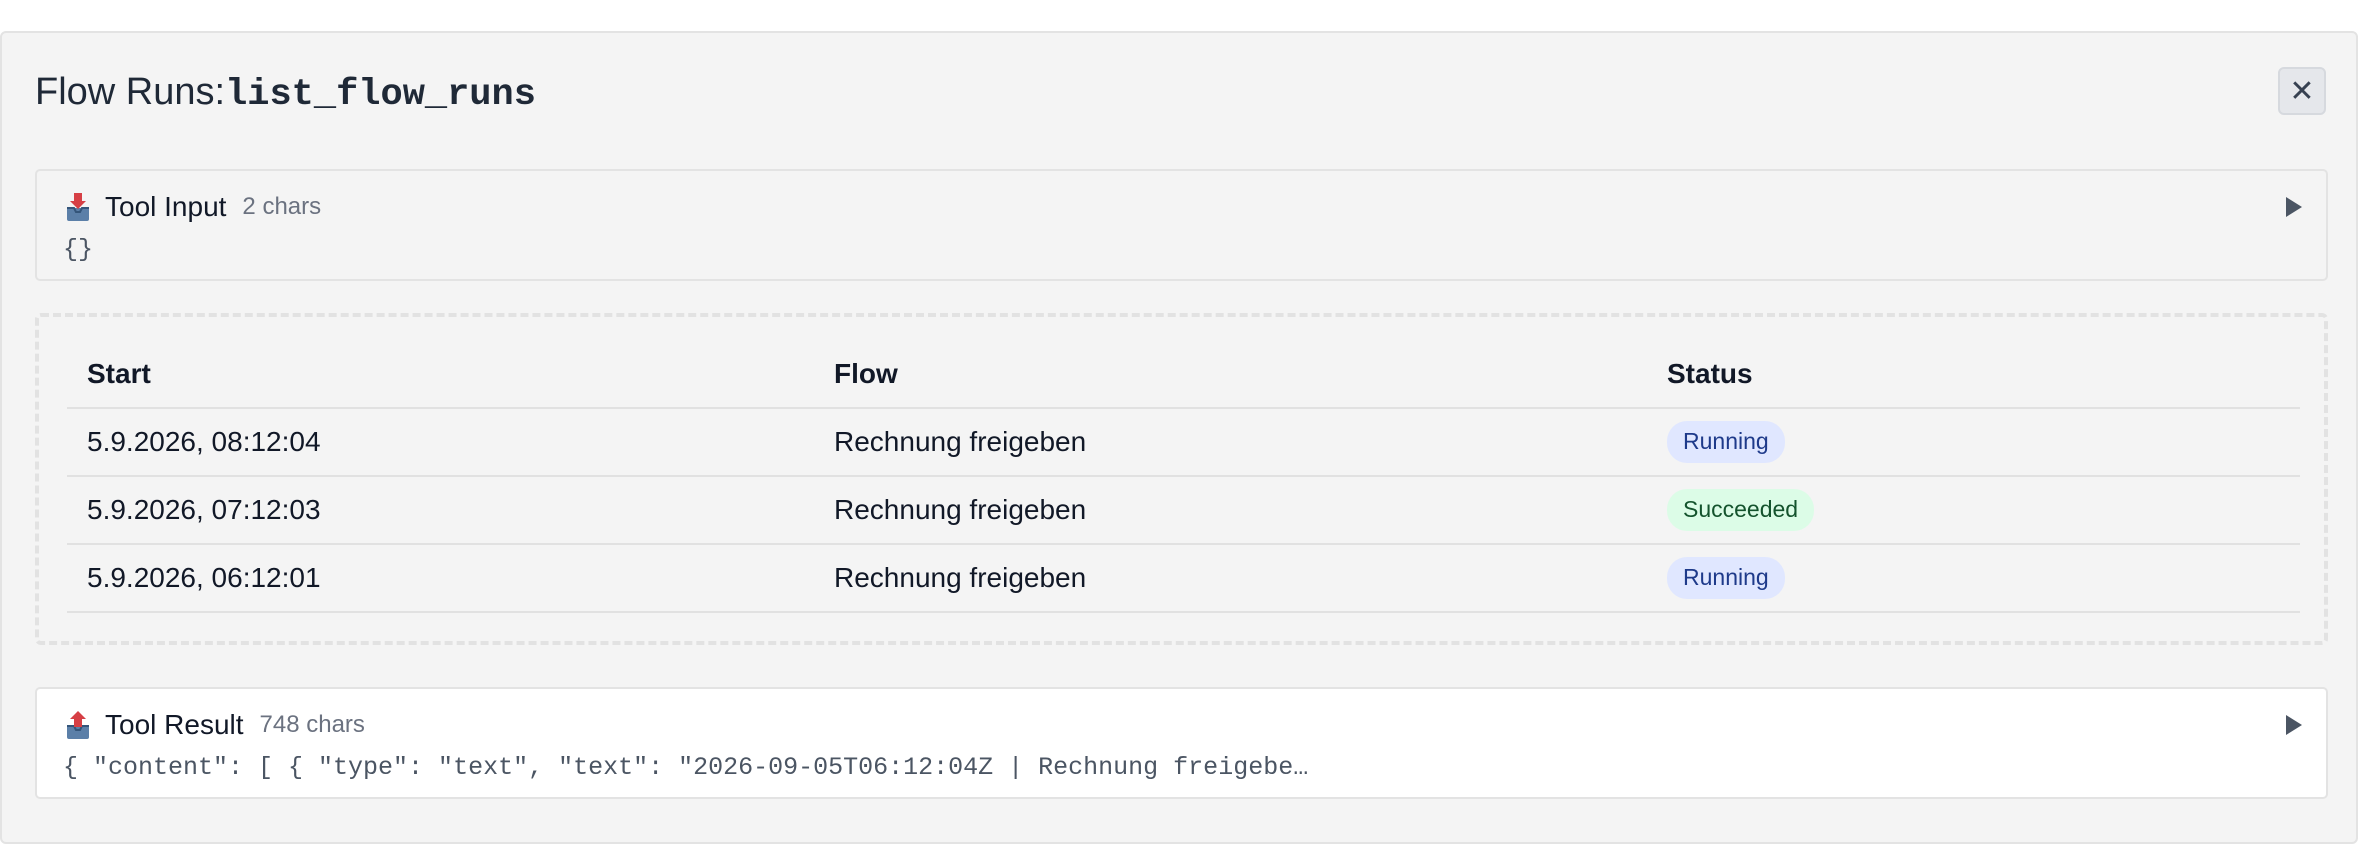 The image size is (2360, 864). I want to click on header-flow: Flow, so click(1230, 375).